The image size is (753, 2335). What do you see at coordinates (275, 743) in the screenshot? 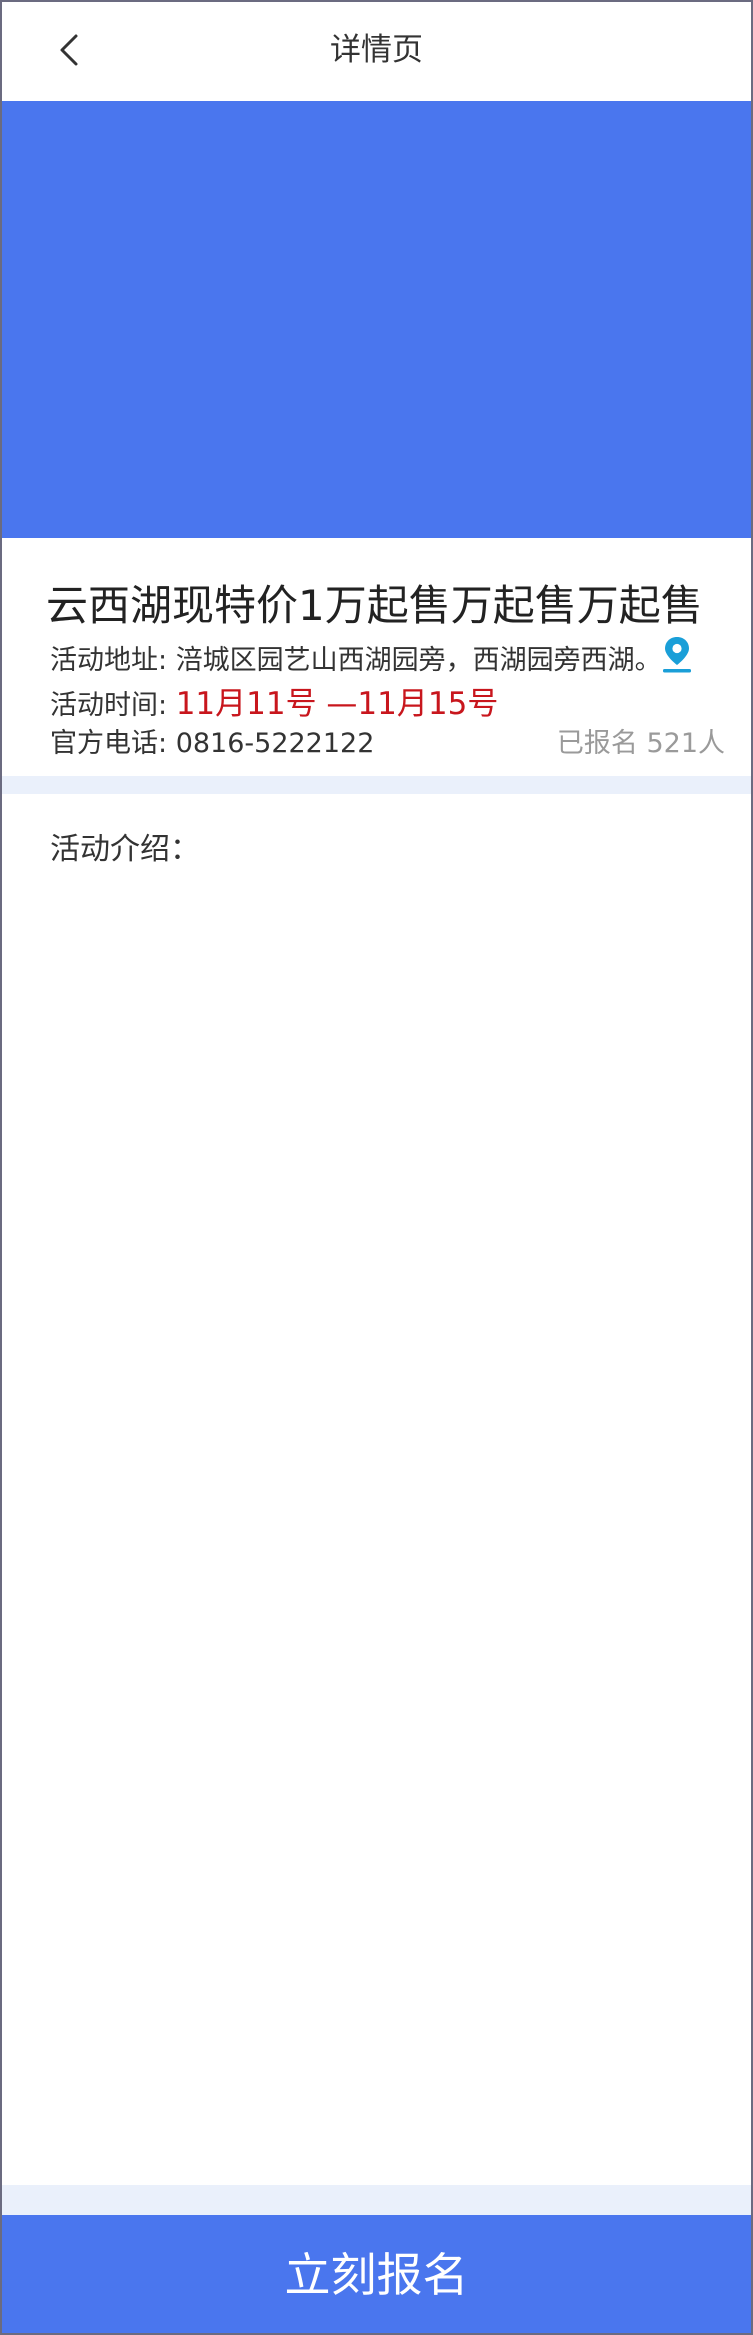
I see `phone-value: 0816-5222122` at bounding box center [275, 743].